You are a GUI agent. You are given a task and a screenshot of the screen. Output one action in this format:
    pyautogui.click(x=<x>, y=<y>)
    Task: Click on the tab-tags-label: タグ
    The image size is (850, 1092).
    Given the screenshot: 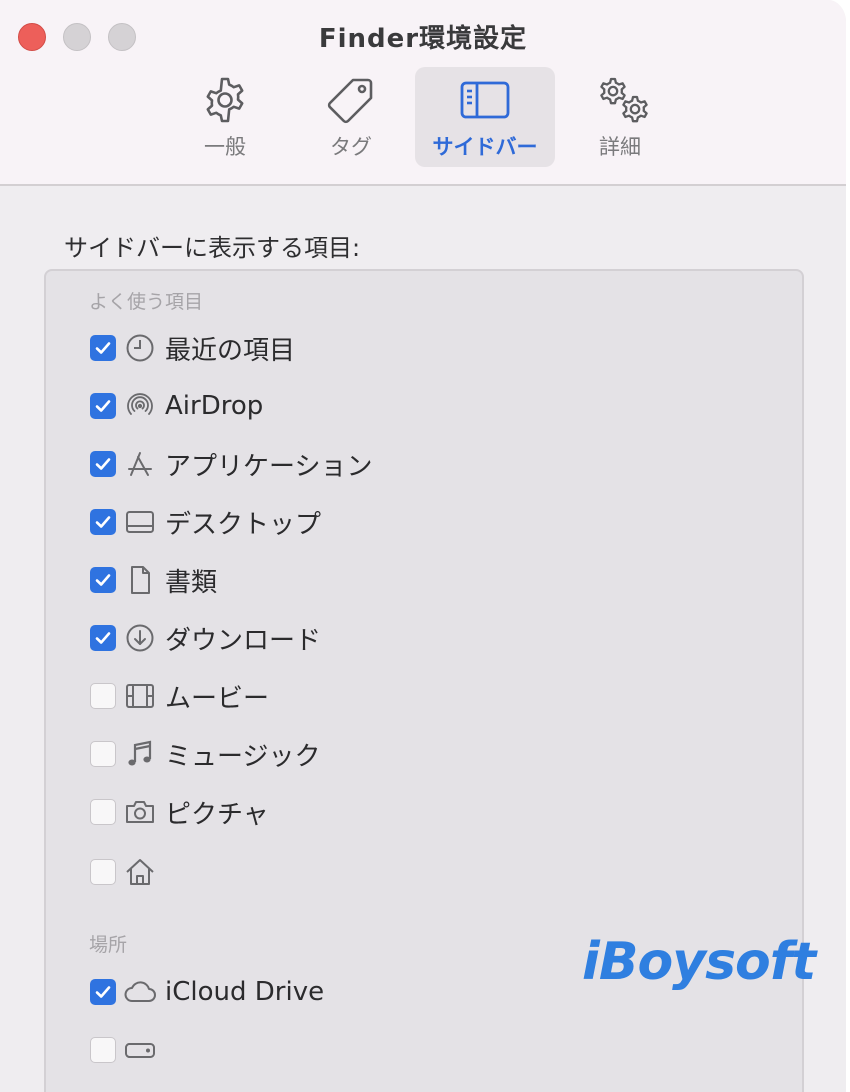 What is the action you would take?
    pyautogui.click(x=351, y=147)
    